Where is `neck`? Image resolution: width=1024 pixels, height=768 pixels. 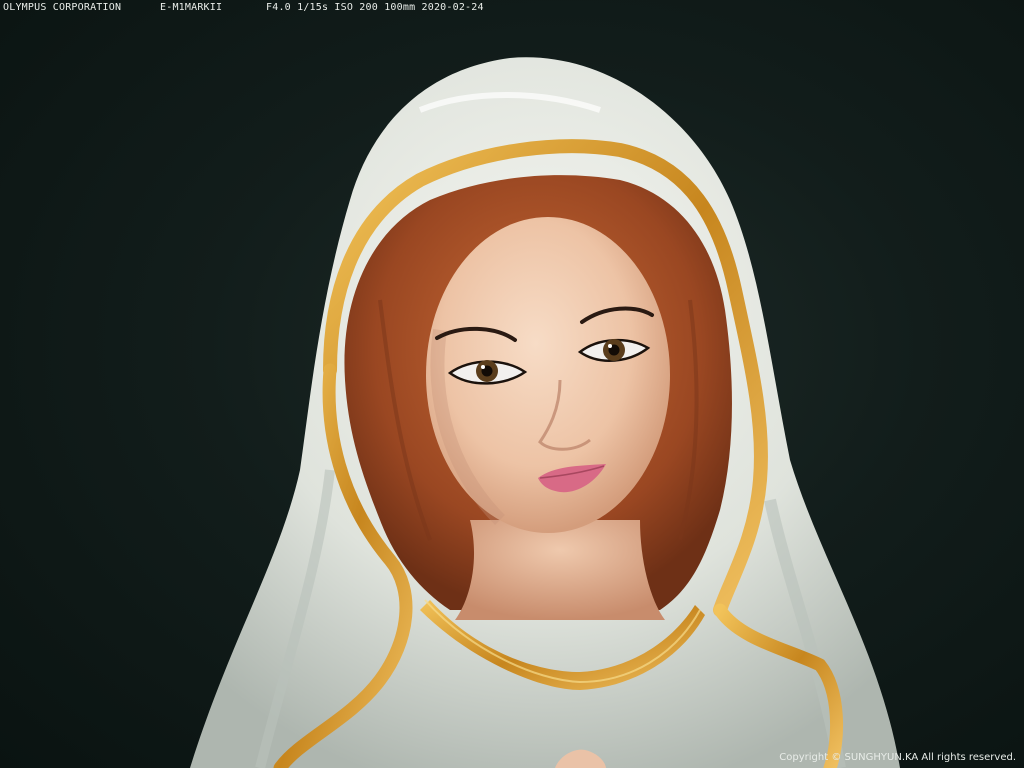
neck is located at coordinates (560, 570).